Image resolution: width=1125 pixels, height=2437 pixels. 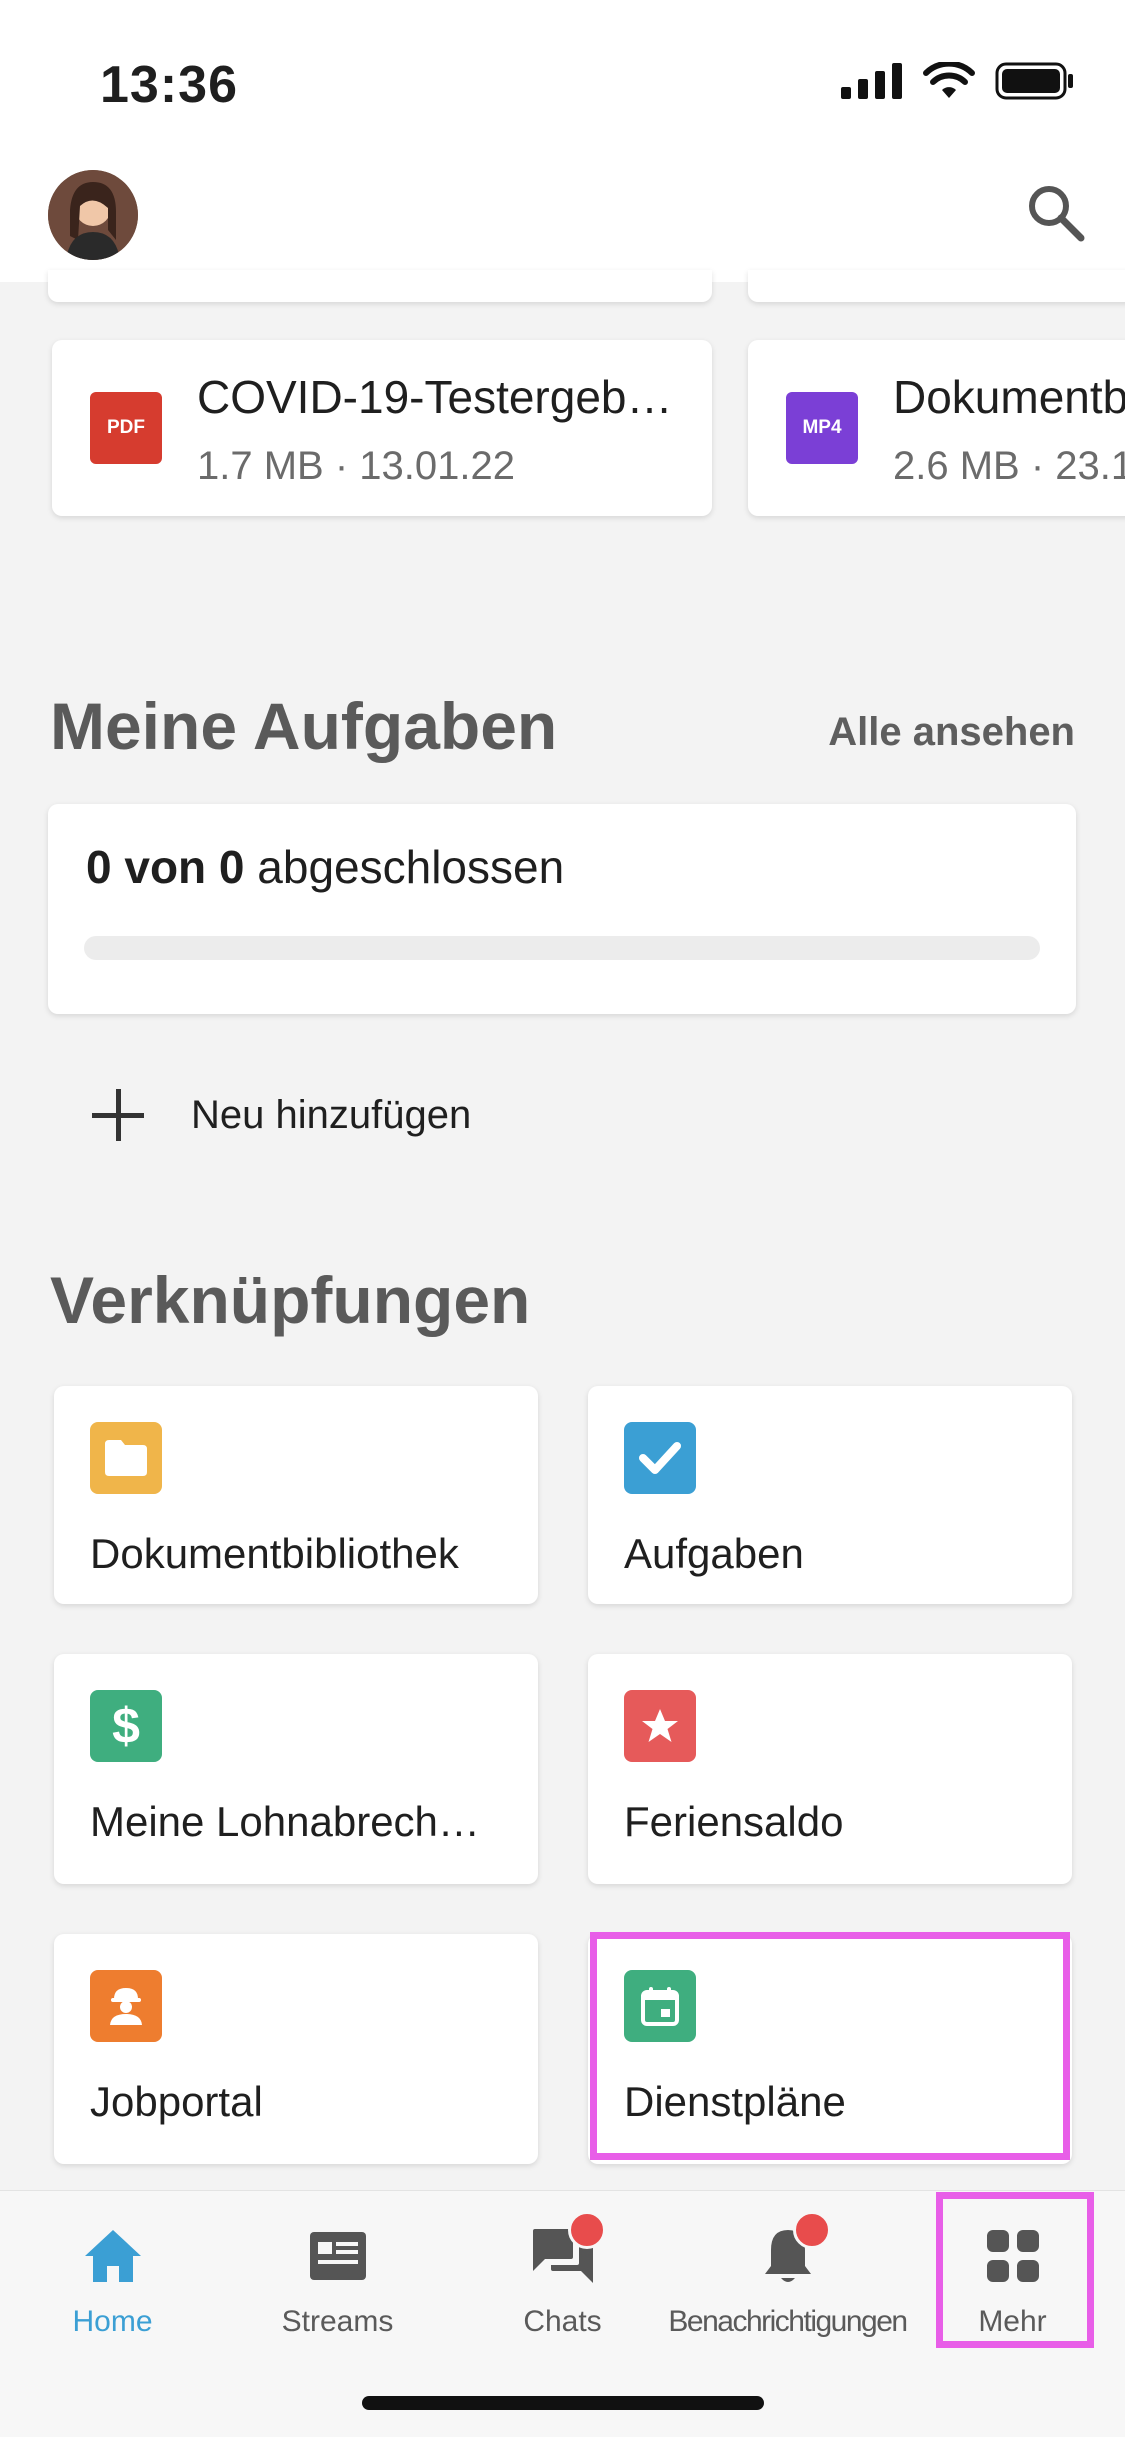 What do you see at coordinates (304, 726) in the screenshot?
I see `tasks-section-title: Meine Aufgaben` at bounding box center [304, 726].